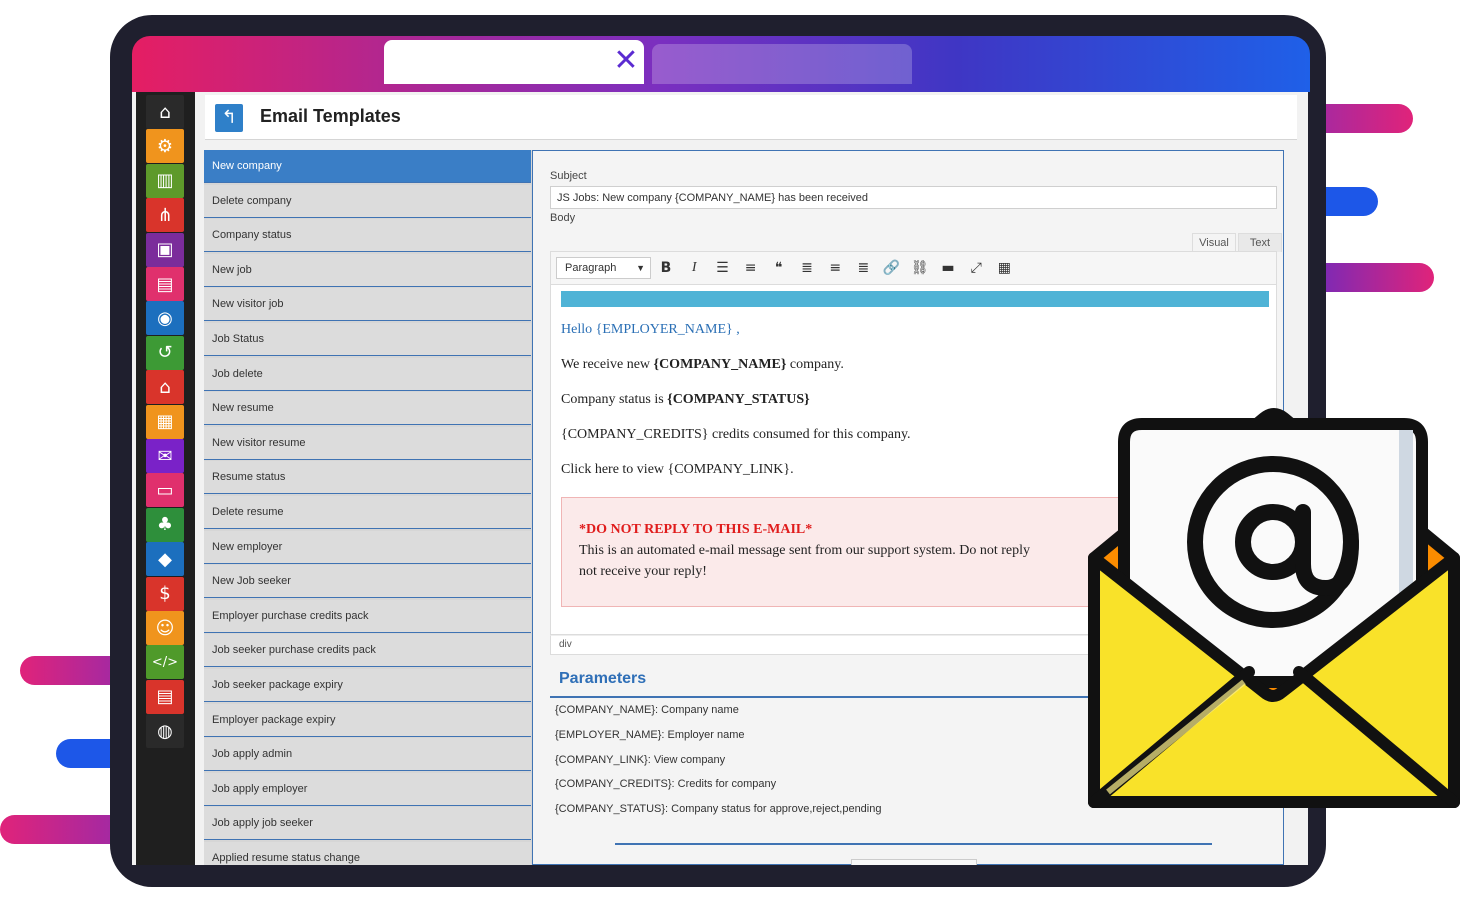 This screenshot has width=1473, height=906. I want to click on code-icon: </>, so click(165, 662).